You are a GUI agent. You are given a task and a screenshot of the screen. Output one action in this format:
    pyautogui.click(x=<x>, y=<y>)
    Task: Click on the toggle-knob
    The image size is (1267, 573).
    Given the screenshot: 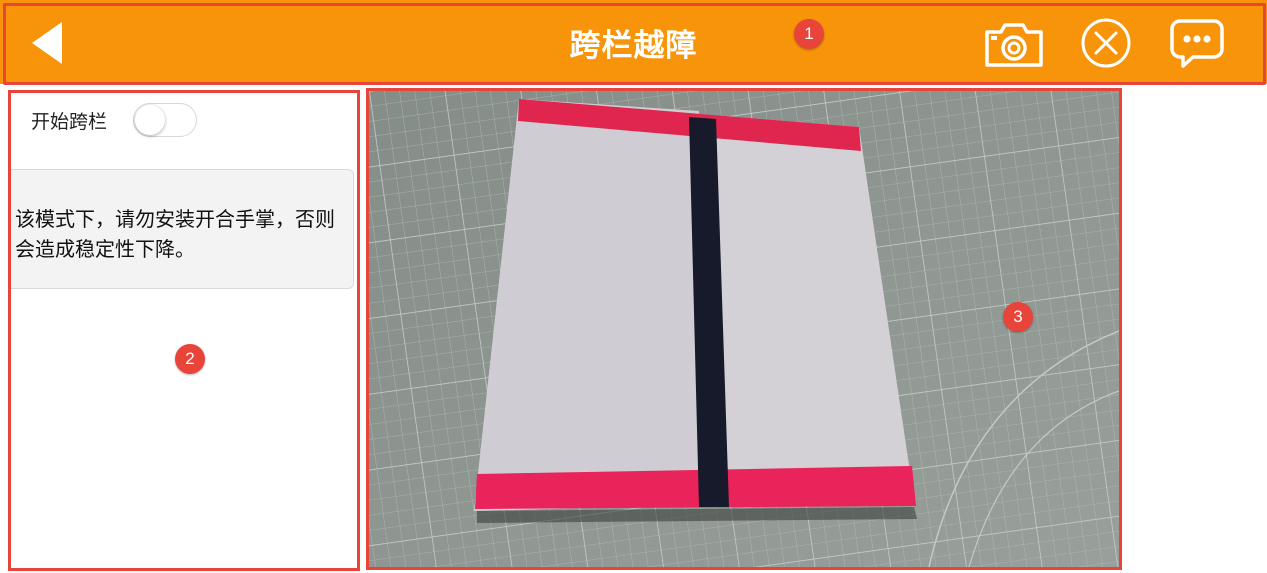 What is the action you would take?
    pyautogui.click(x=150, y=120)
    